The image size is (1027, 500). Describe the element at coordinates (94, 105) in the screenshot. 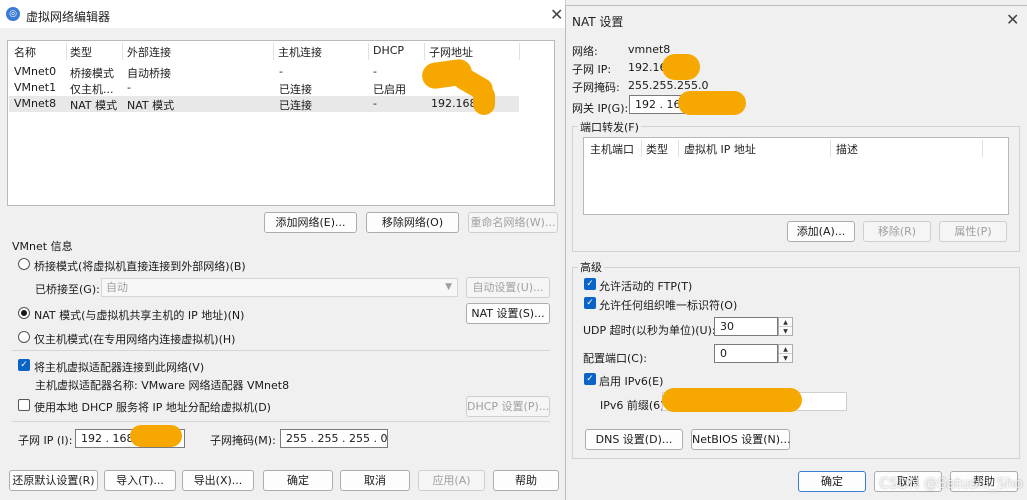

I see `cell-type: NAT 模式` at that location.